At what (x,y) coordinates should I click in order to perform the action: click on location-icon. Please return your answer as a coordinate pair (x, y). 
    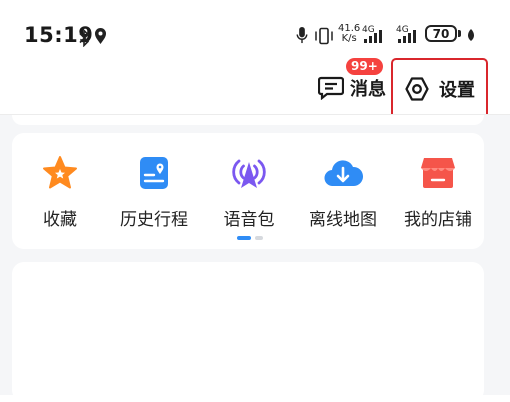
    Looking at the image, I should click on (100, 36).